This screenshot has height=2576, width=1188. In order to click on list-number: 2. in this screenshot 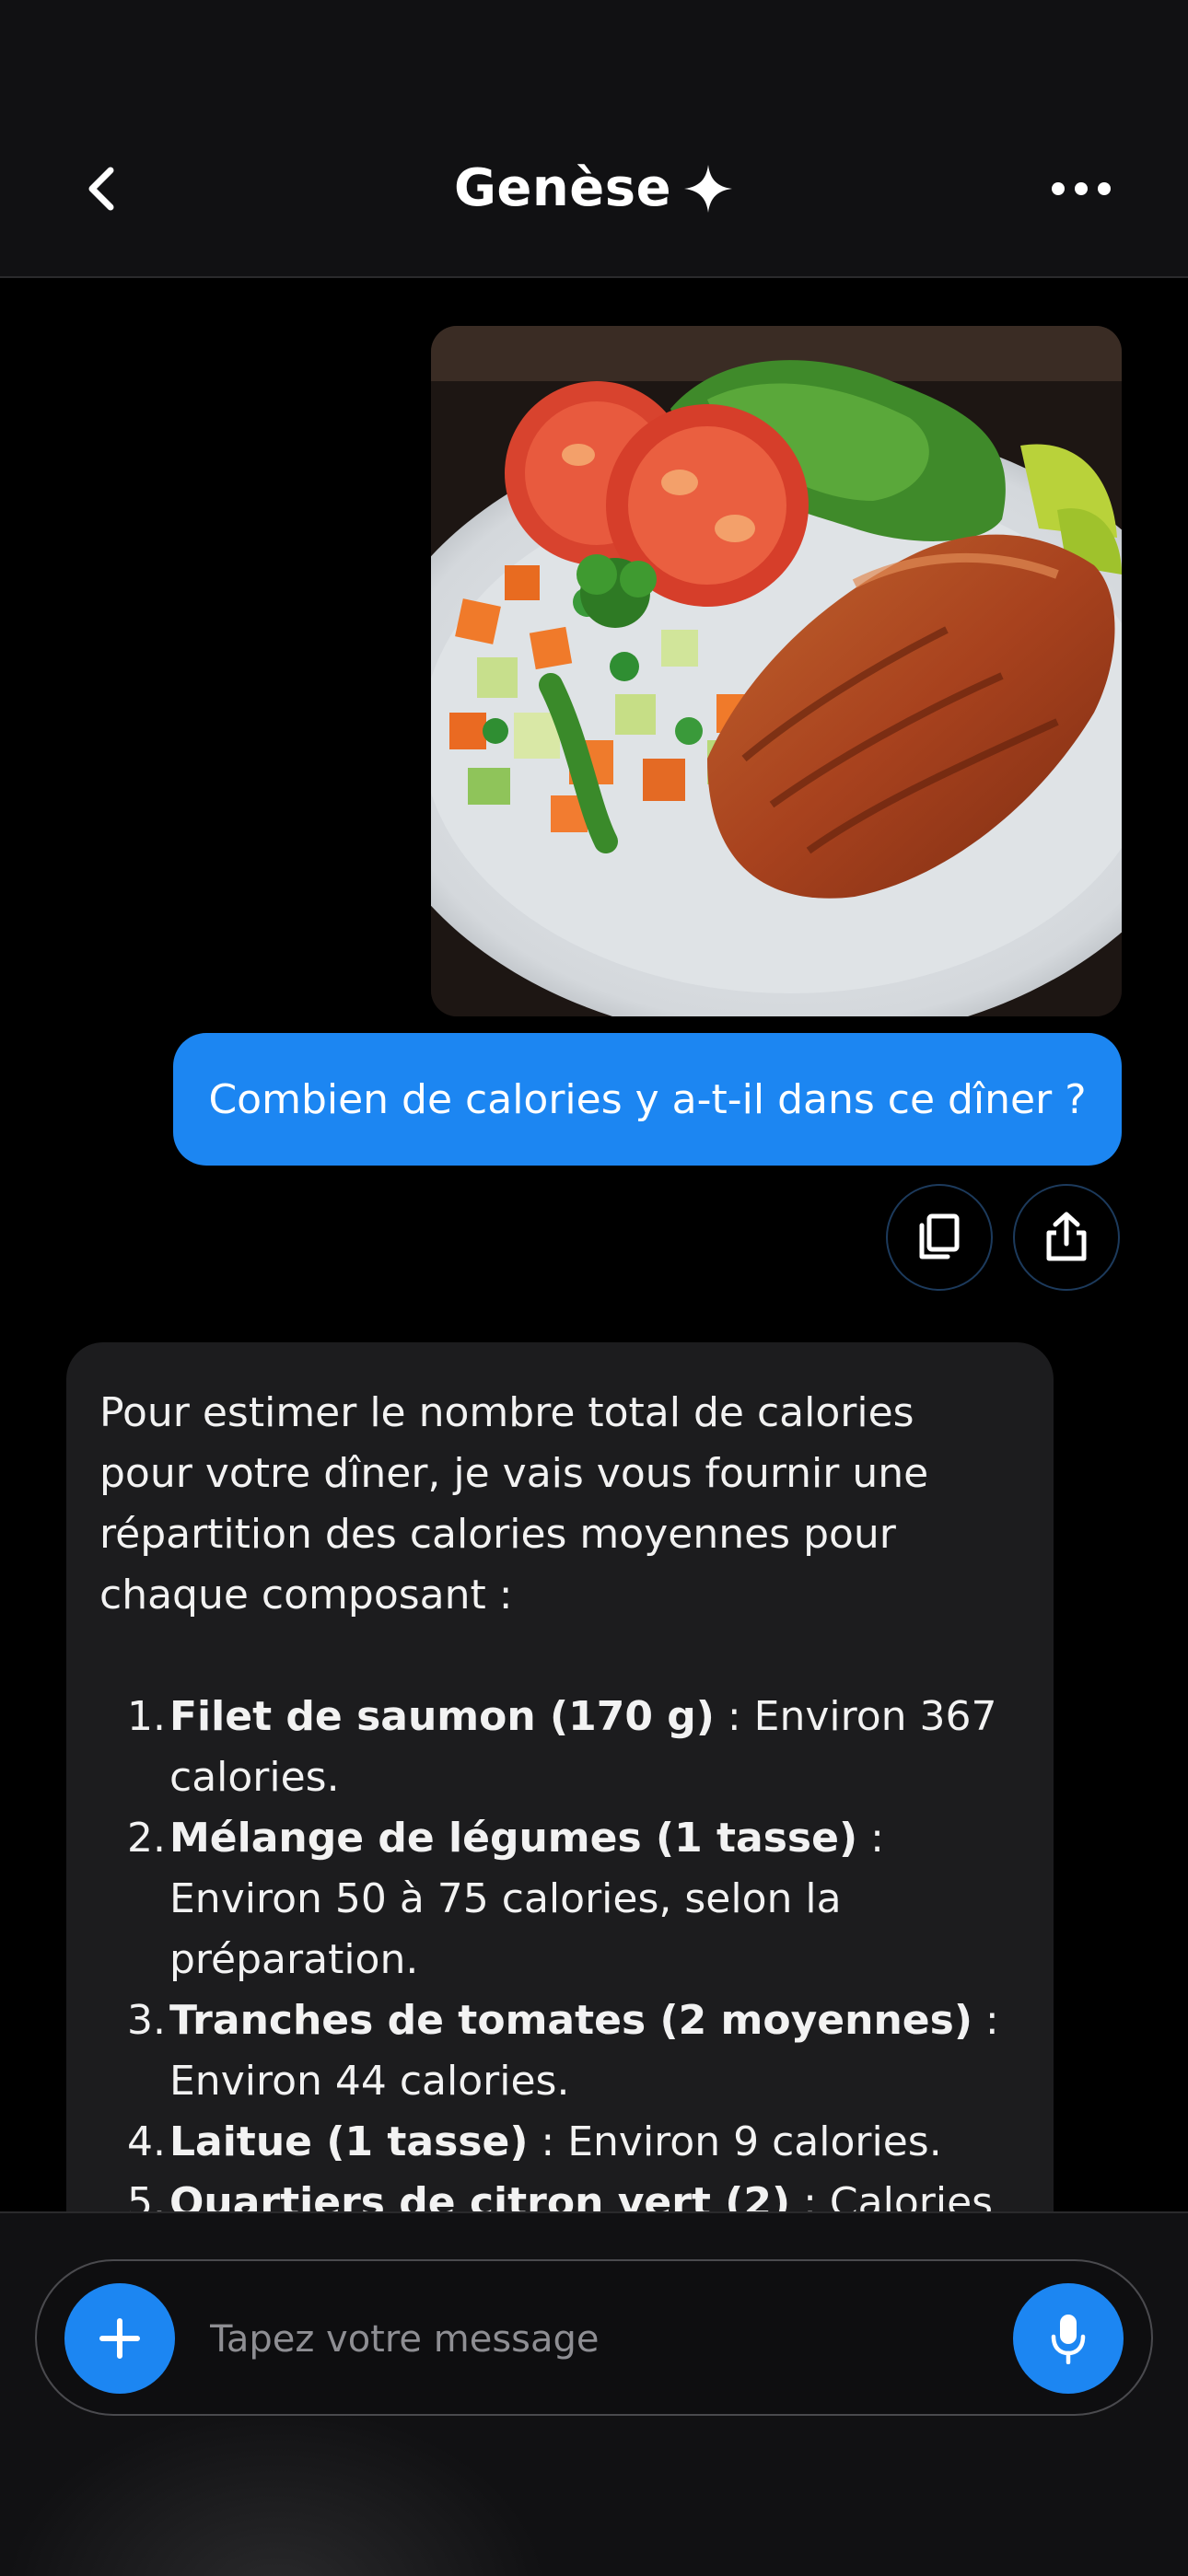, I will do `click(146, 1838)`.